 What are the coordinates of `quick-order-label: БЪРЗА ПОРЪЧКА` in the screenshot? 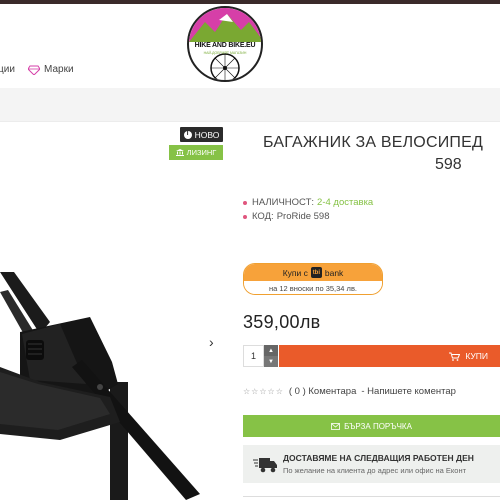 It's located at (378, 426).